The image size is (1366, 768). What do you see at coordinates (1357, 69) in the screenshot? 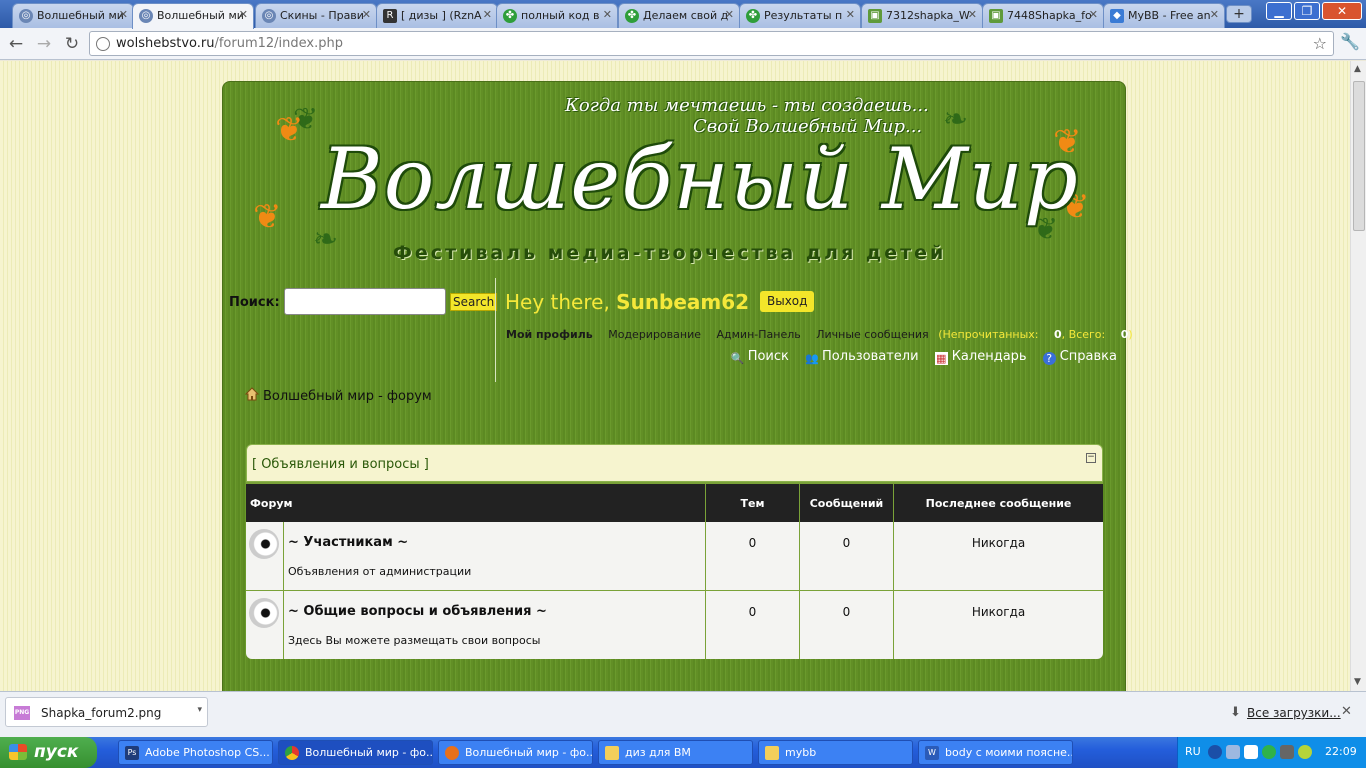
I see `scroll-up-icon: ▲` at bounding box center [1357, 69].